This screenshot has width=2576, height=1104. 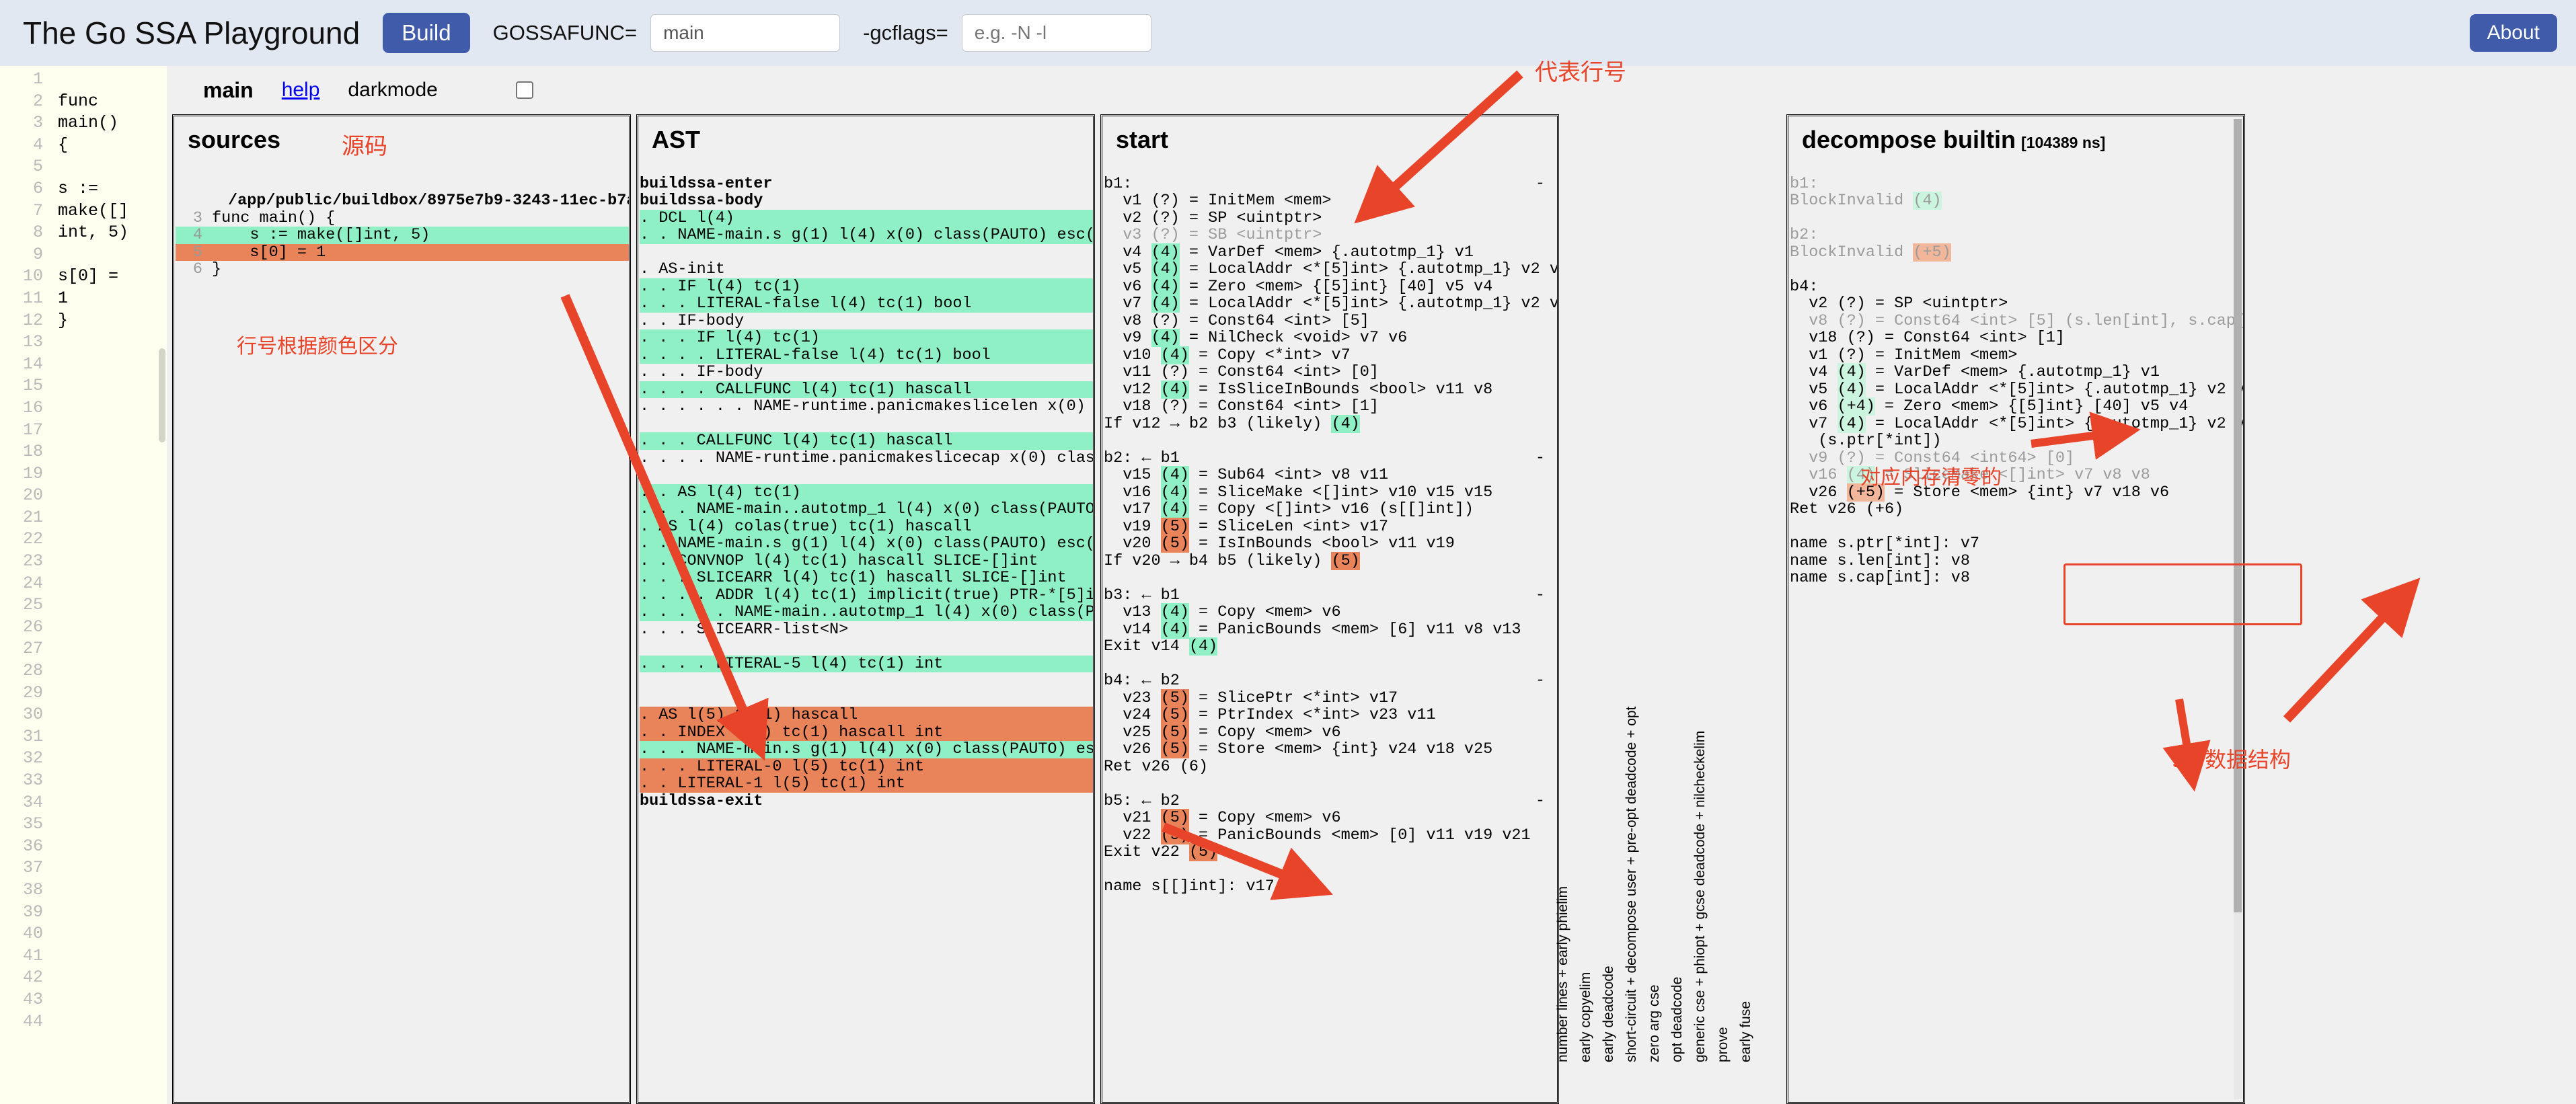 I want to click on current-func-label: main, so click(x=228, y=89).